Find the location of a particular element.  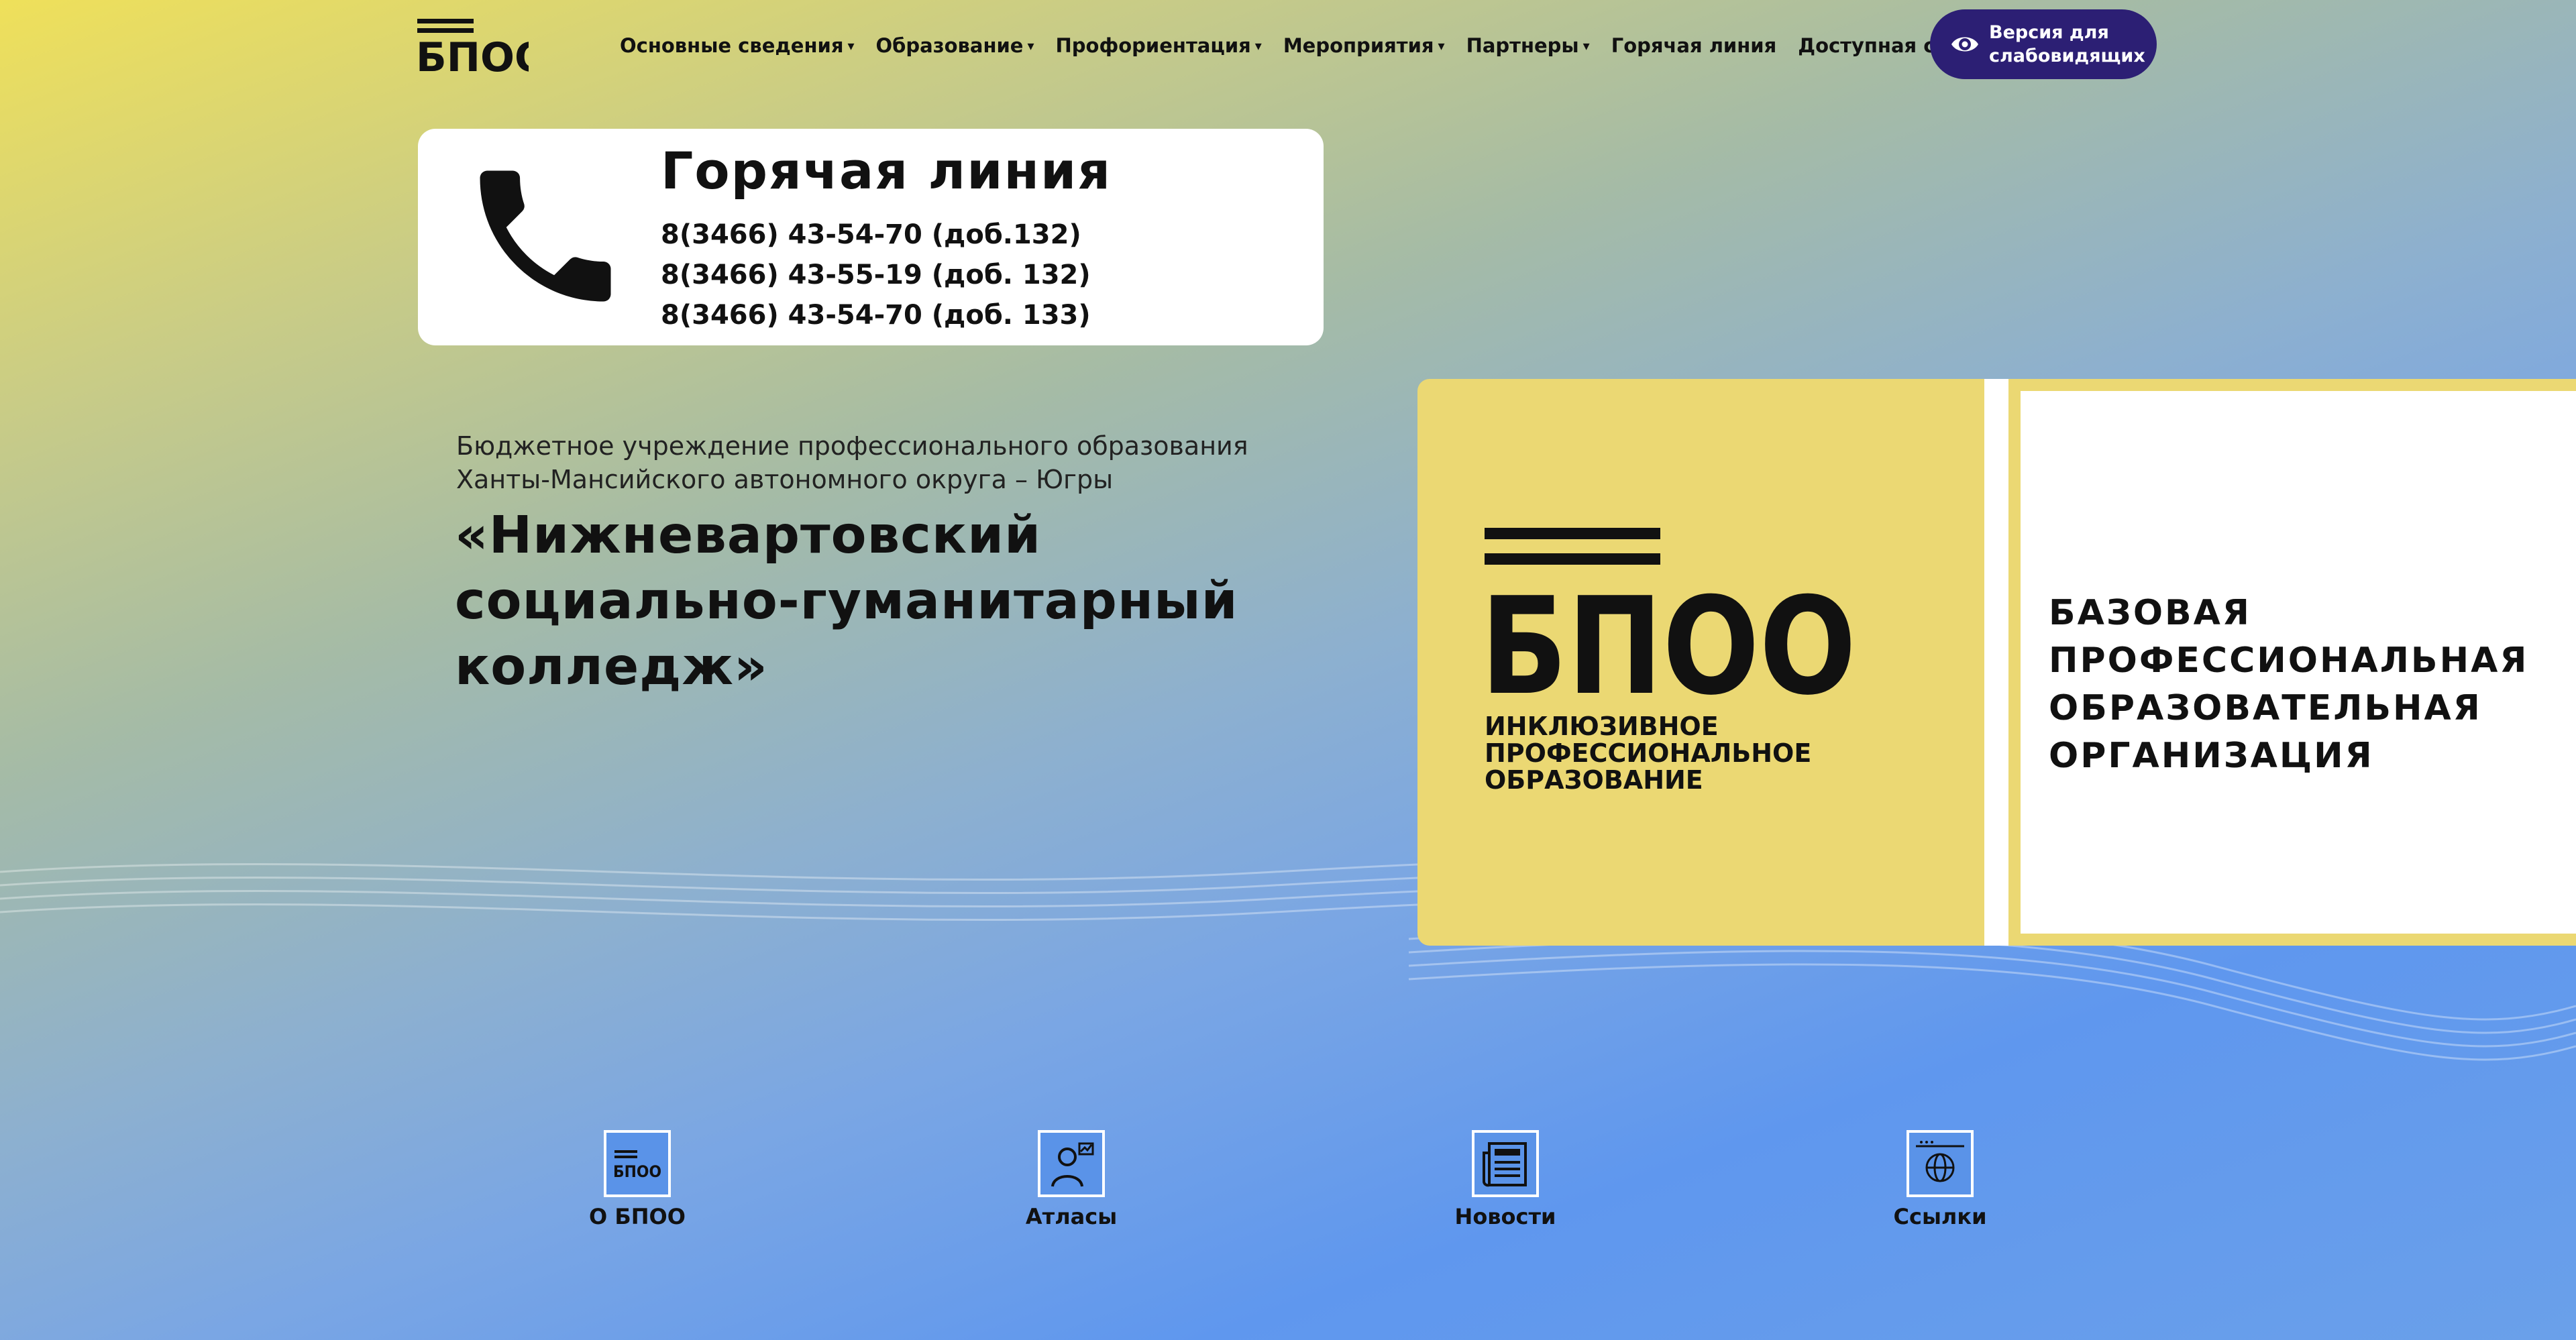

tile-links: Ссылки is located at coordinates (1940, 1179).